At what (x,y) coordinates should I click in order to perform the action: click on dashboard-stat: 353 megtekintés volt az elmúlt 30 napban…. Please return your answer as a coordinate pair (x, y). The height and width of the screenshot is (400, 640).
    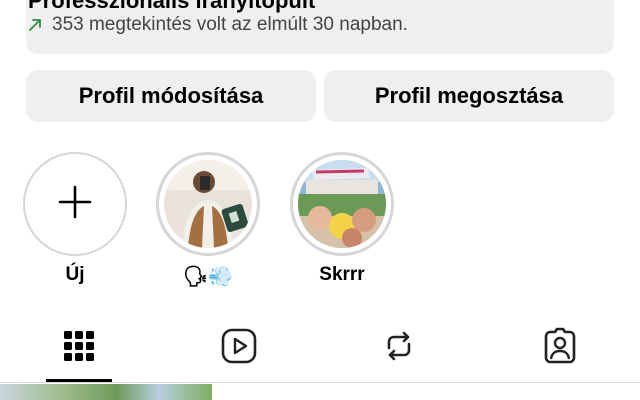
    Looking at the image, I should click on (218, 25).